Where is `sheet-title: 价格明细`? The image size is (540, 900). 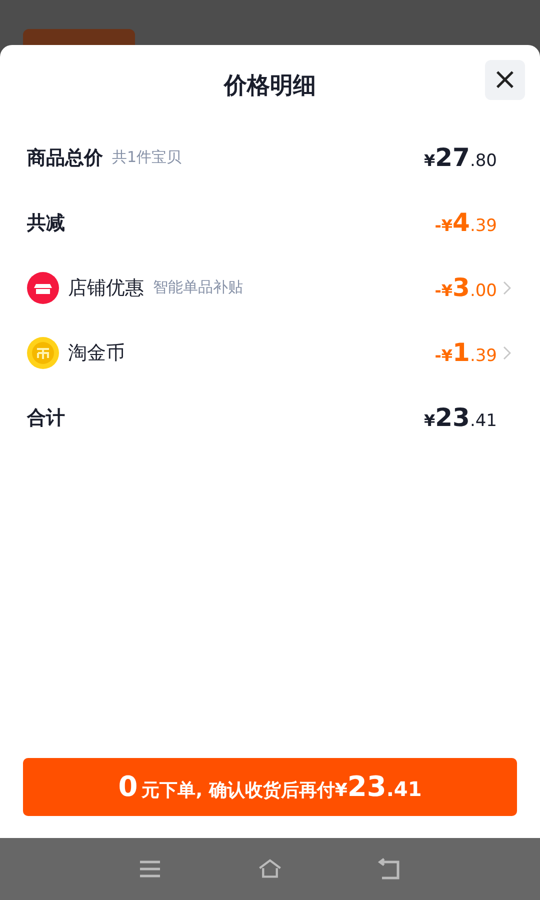
sheet-title: 价格明细 is located at coordinates (270, 86).